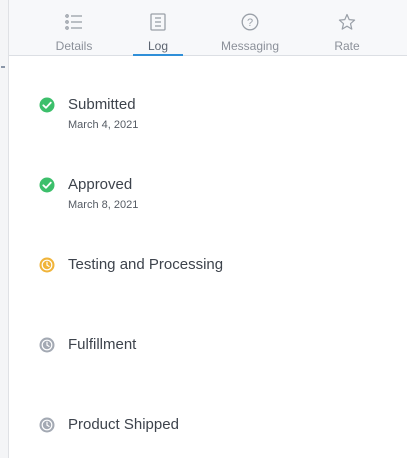 The width and height of the screenshot is (407, 458). I want to click on tab-log: Log, so click(158, 27).